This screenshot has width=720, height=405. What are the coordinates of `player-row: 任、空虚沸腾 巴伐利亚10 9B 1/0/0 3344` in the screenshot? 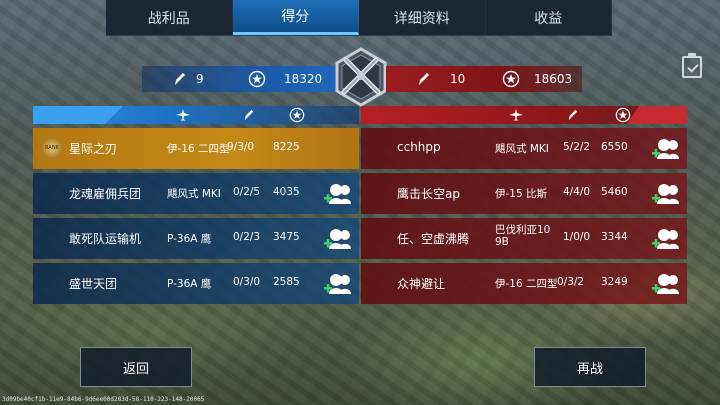 It's located at (524, 238).